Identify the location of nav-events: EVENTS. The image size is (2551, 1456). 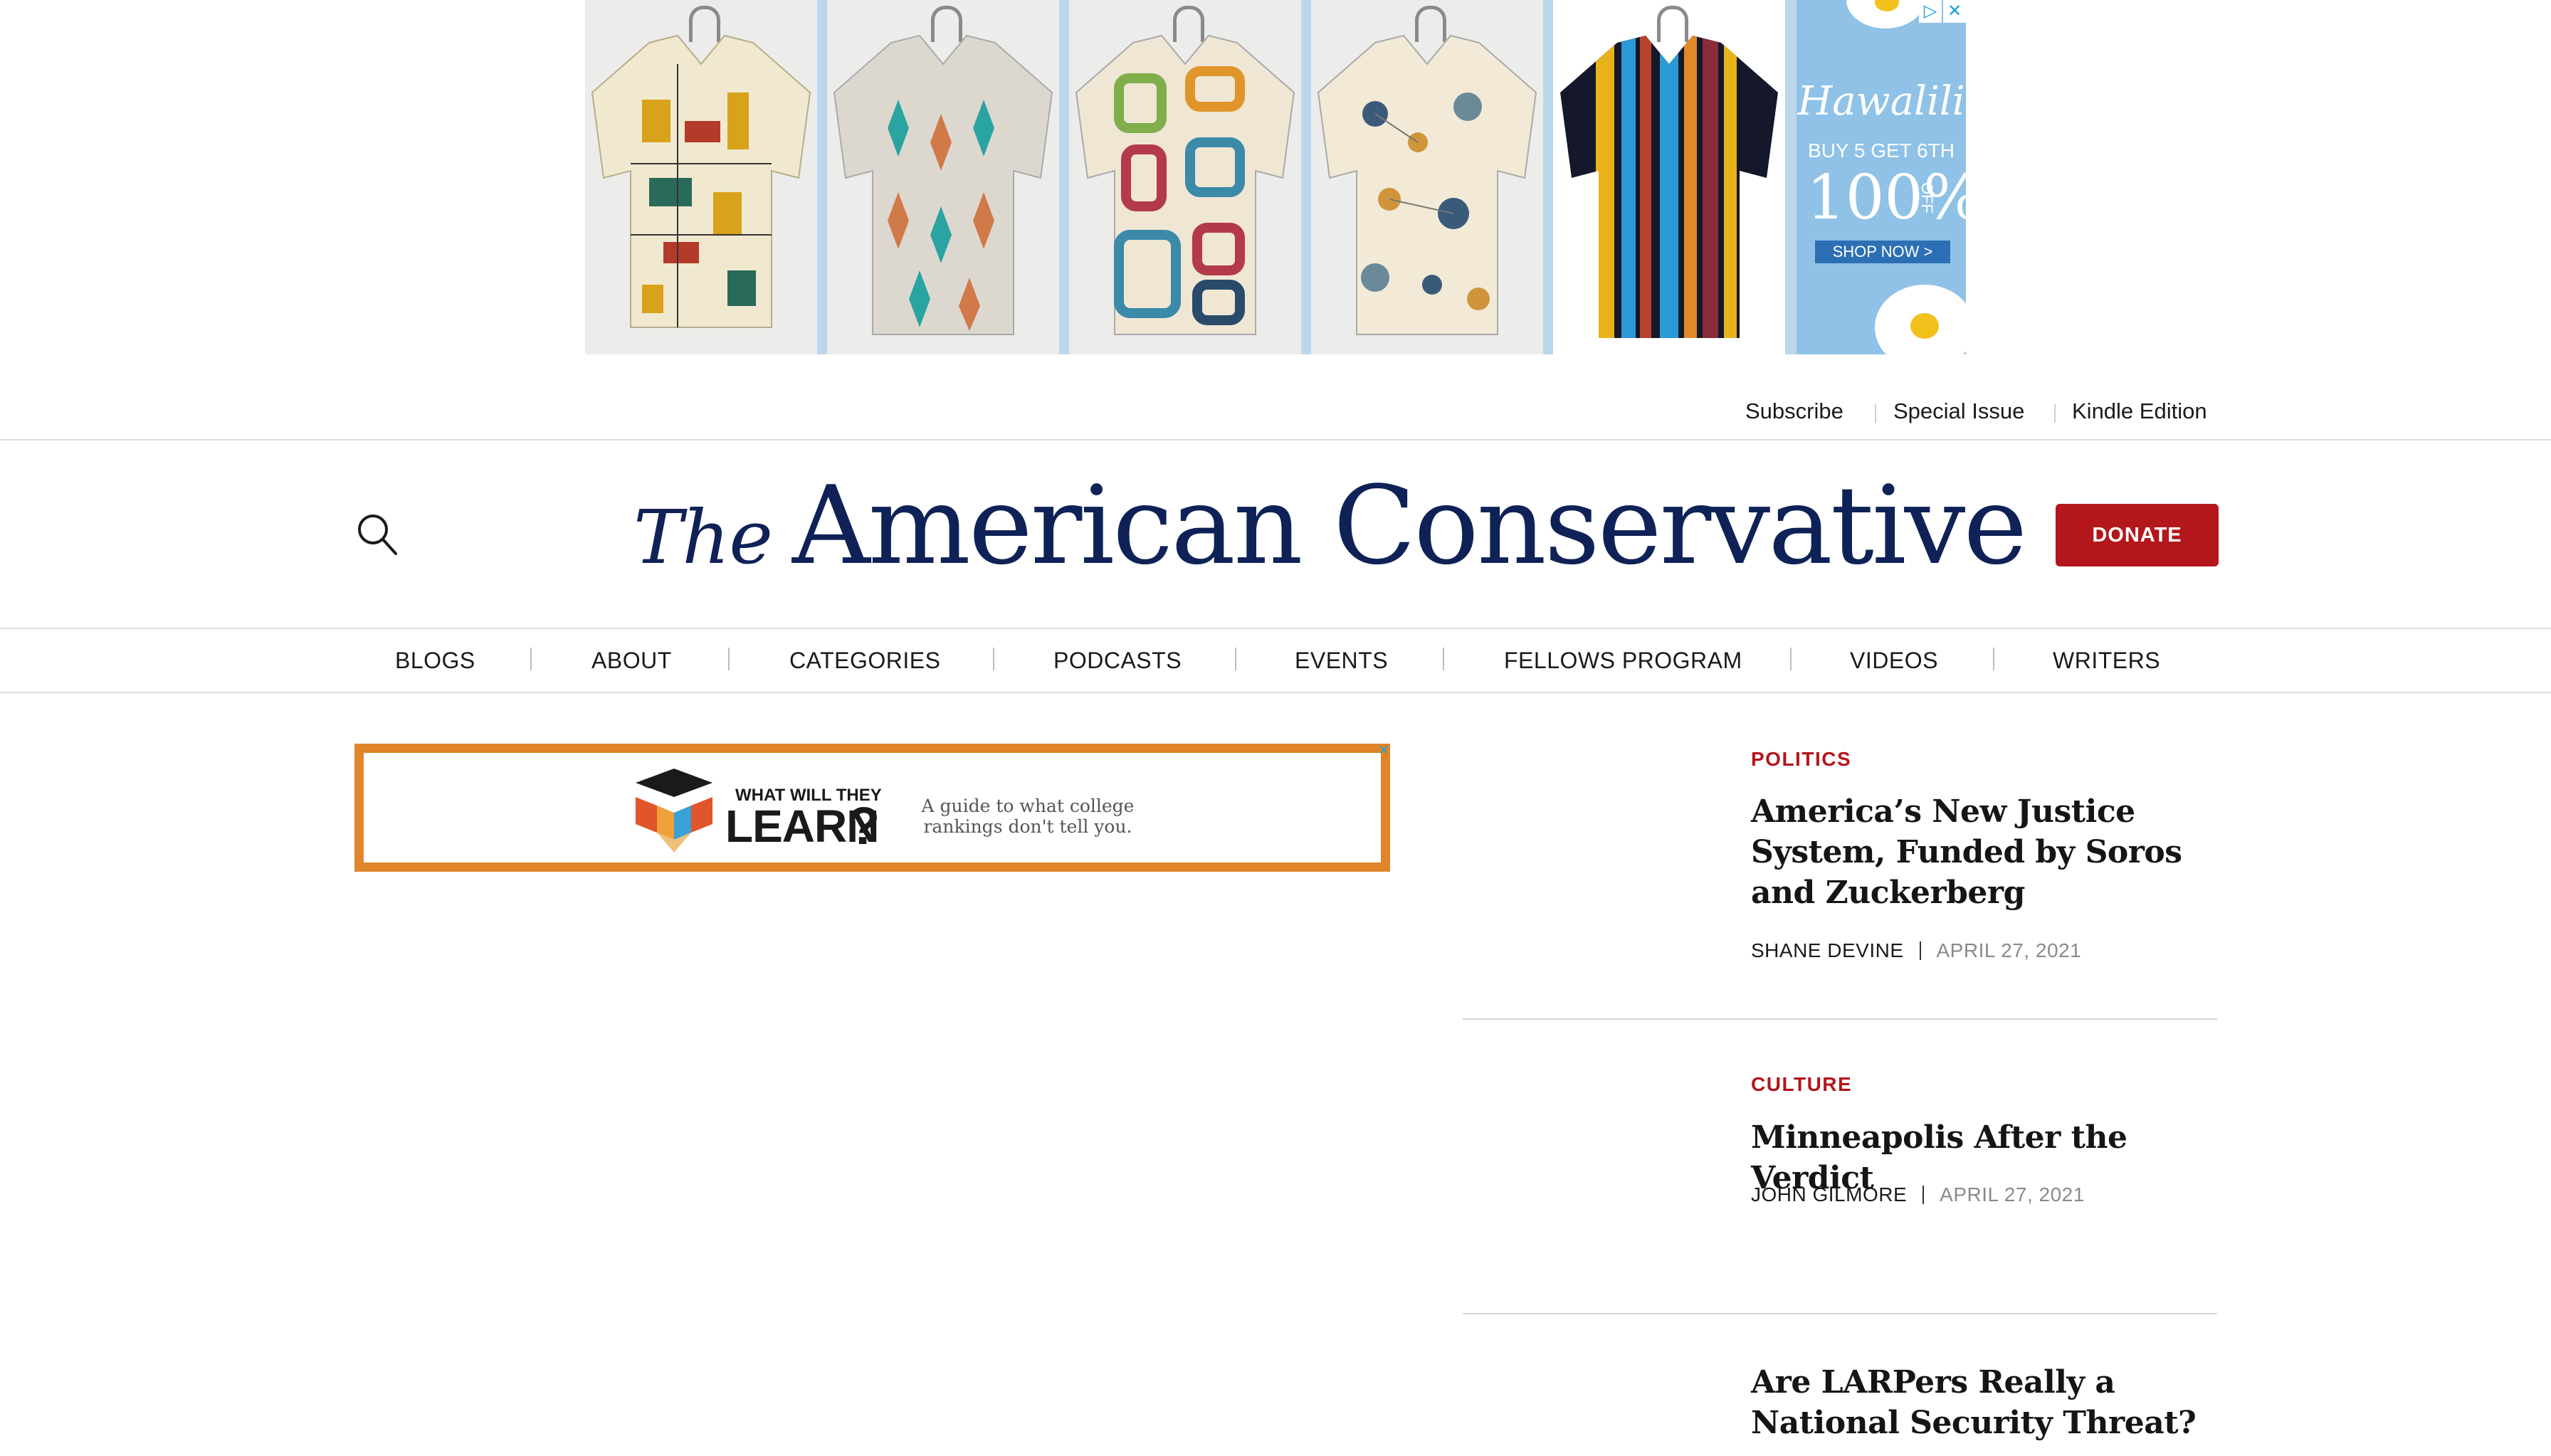
(1341, 661).